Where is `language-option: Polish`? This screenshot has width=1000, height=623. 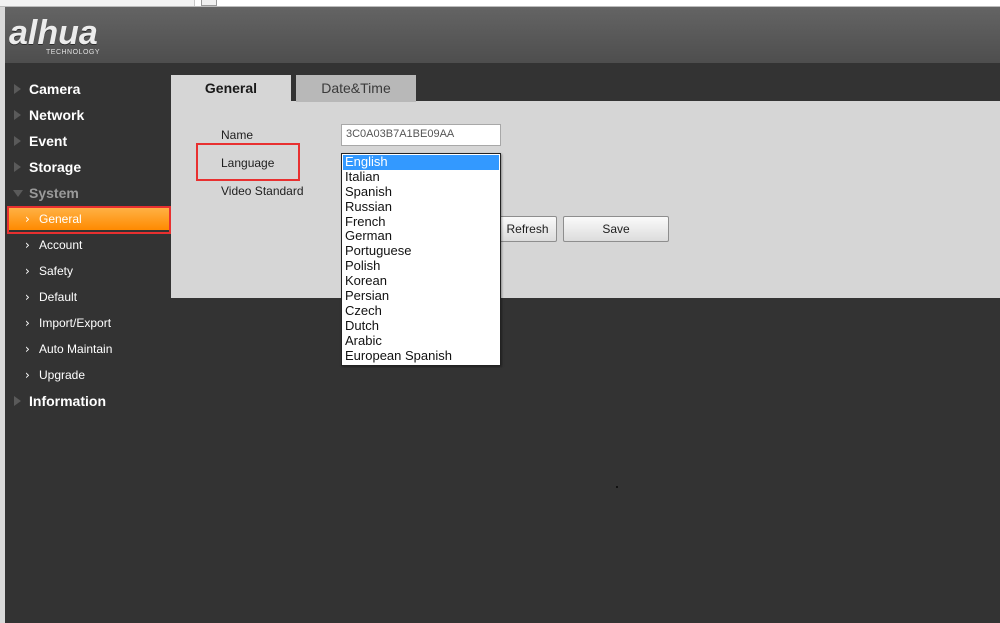 language-option: Polish is located at coordinates (421, 266).